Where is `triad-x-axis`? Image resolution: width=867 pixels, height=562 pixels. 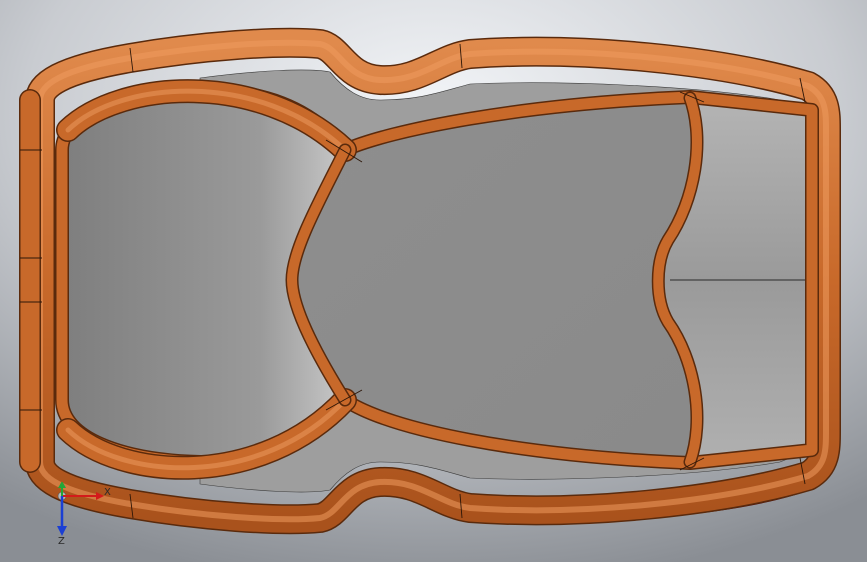 triad-x-axis is located at coordinates (83, 496).